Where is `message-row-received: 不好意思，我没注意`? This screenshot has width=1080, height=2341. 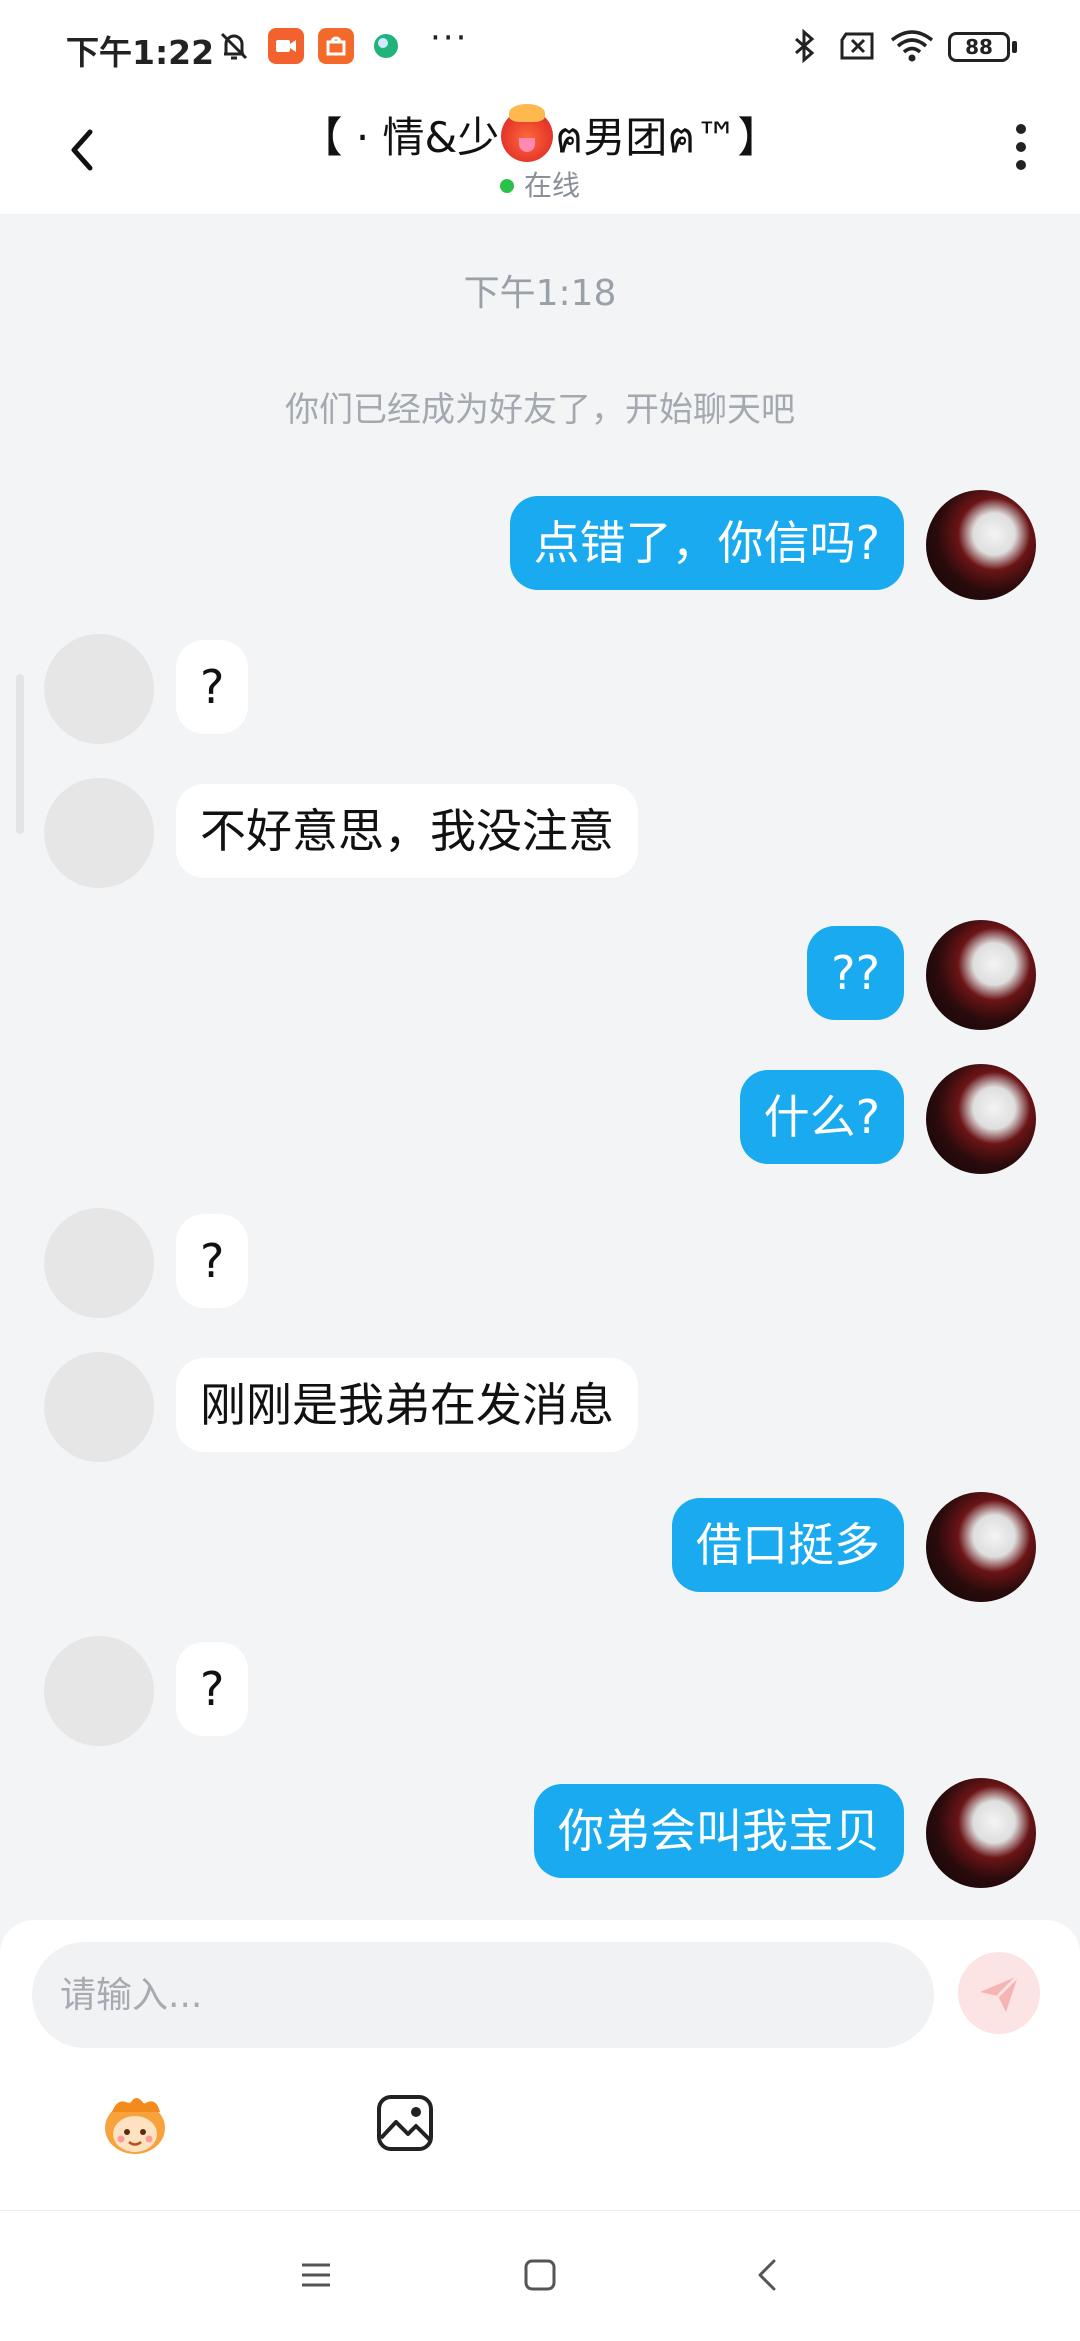 message-row-received: 不好意思，我没注意 is located at coordinates (540, 833).